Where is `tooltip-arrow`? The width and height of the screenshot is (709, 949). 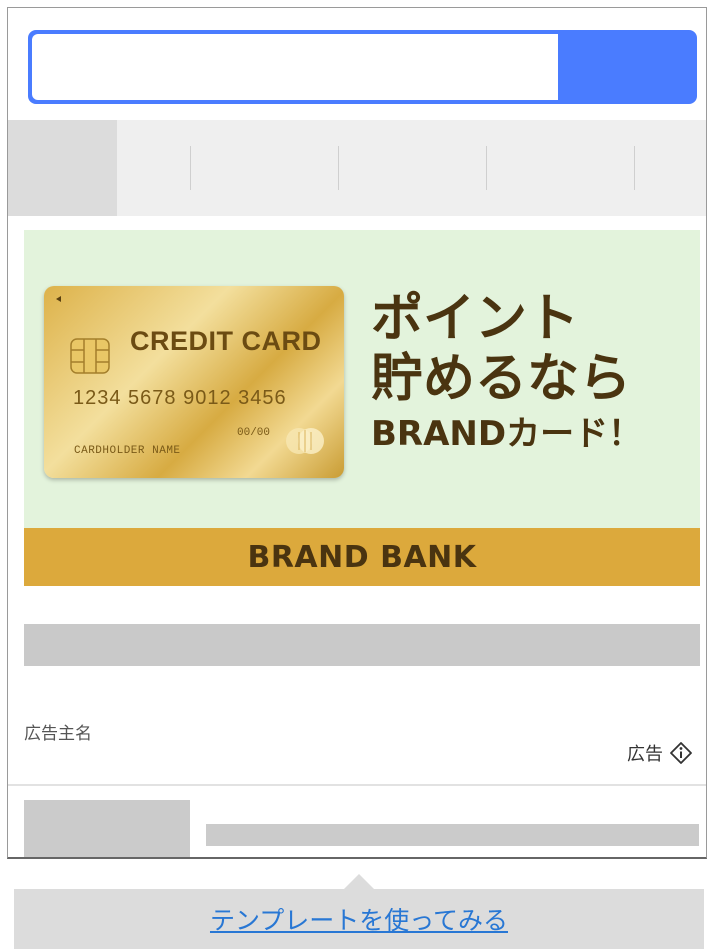
tooltip-arrow is located at coordinates (359, 881).